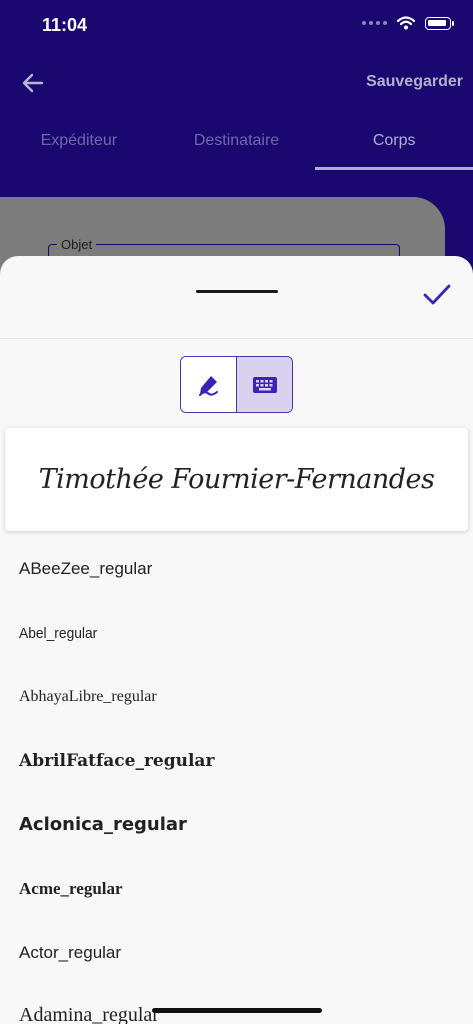 Image resolution: width=473 pixels, height=1024 pixels. I want to click on font-option-adamina: Adamina_regular, so click(89, 1014).